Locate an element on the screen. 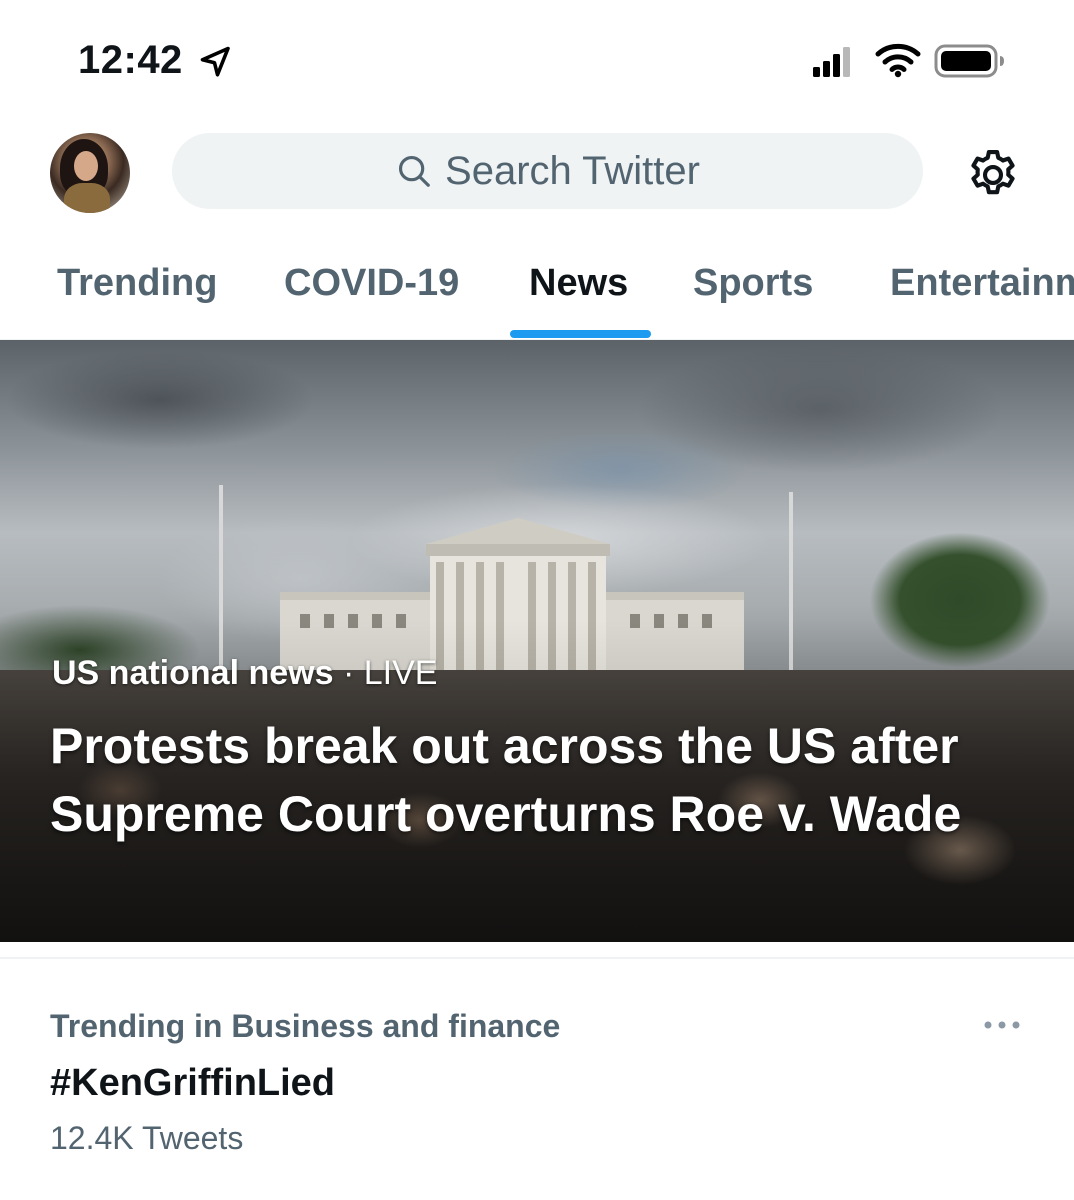 Image resolution: width=1074 pixels, height=1200 pixels. profile-avatar is located at coordinates (90, 173).